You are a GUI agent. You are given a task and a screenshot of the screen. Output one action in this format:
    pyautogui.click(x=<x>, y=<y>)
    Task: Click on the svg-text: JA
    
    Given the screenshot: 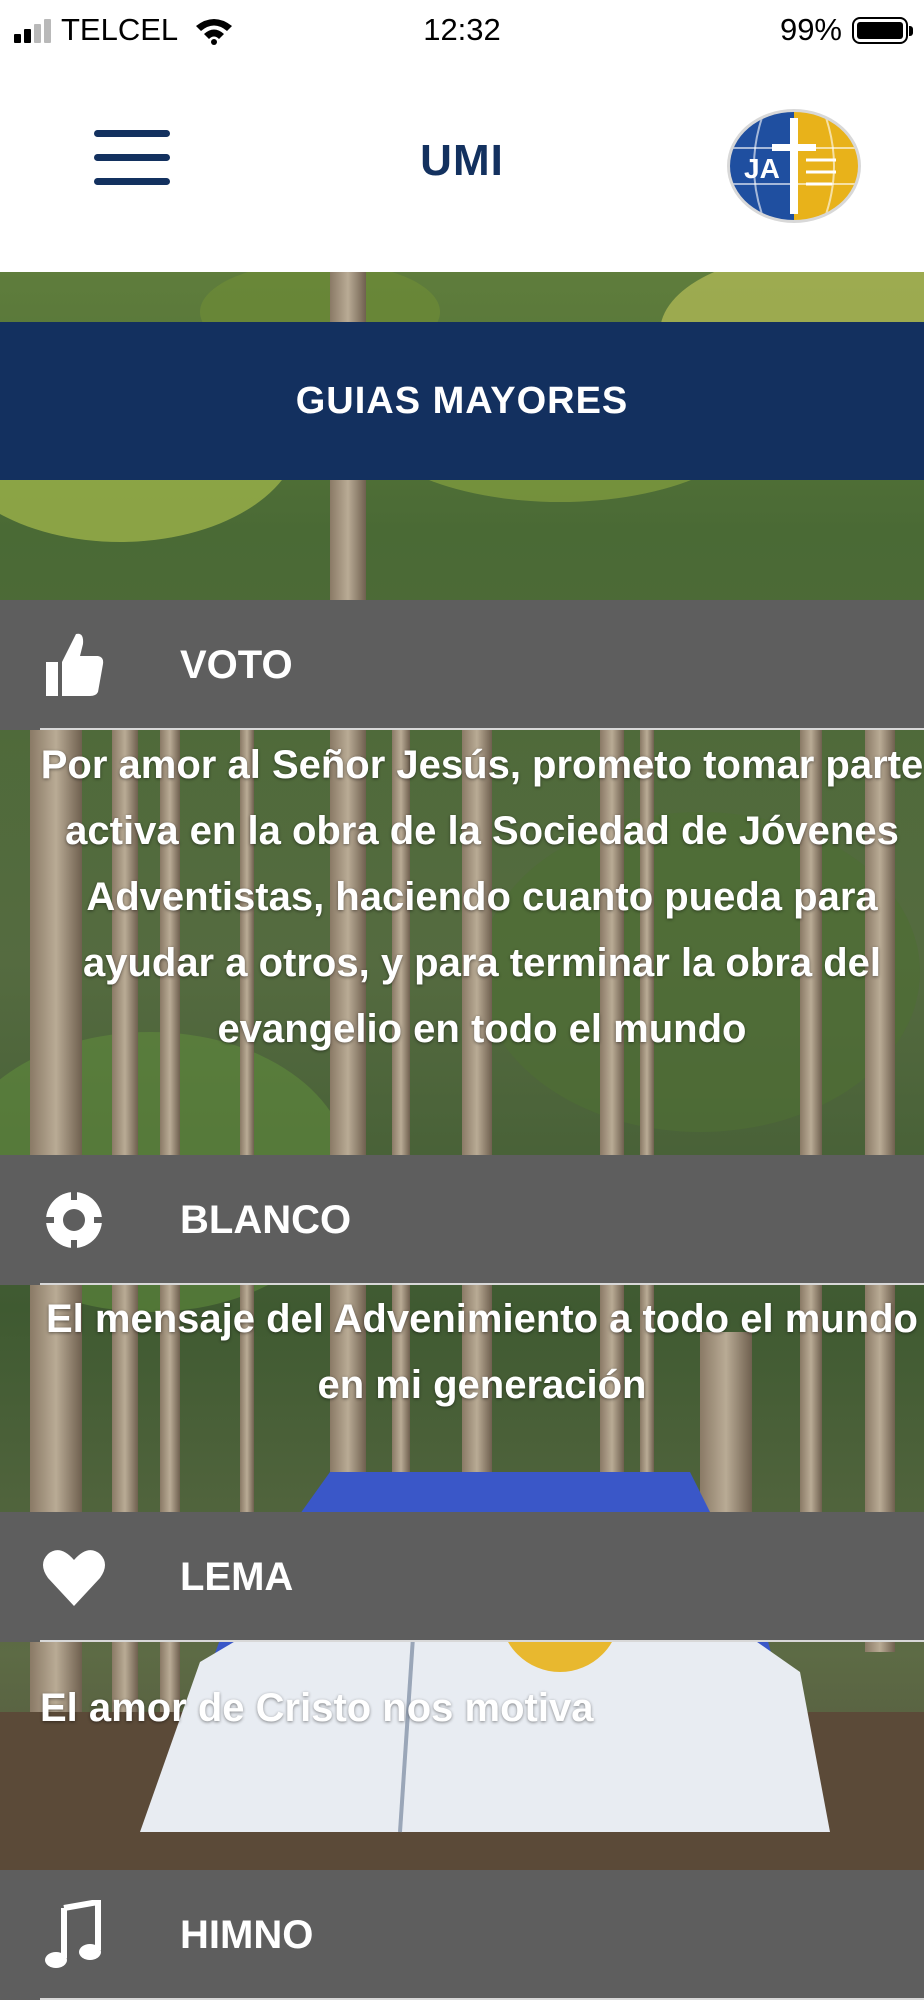 What is the action you would take?
    pyautogui.click(x=762, y=168)
    